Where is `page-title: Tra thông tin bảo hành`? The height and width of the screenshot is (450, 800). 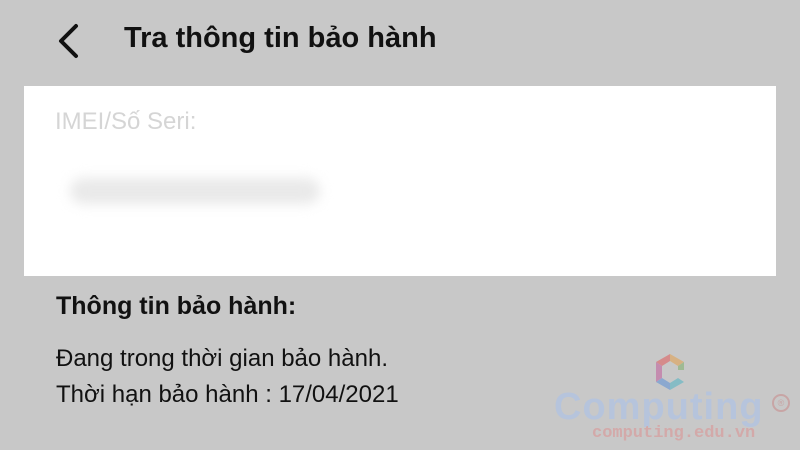 page-title: Tra thông tin bảo hành is located at coordinates (280, 38).